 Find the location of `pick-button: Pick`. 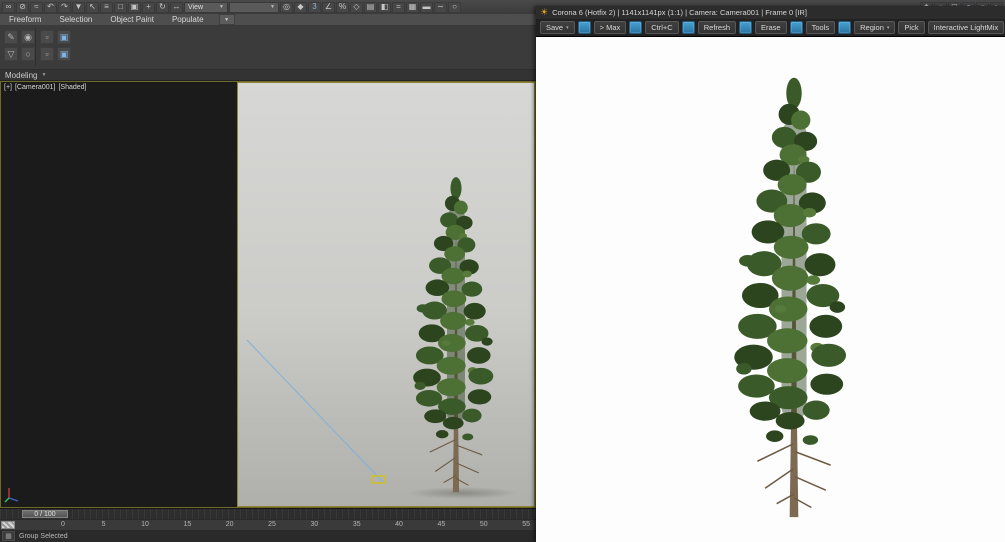

pick-button: Pick is located at coordinates (911, 27).